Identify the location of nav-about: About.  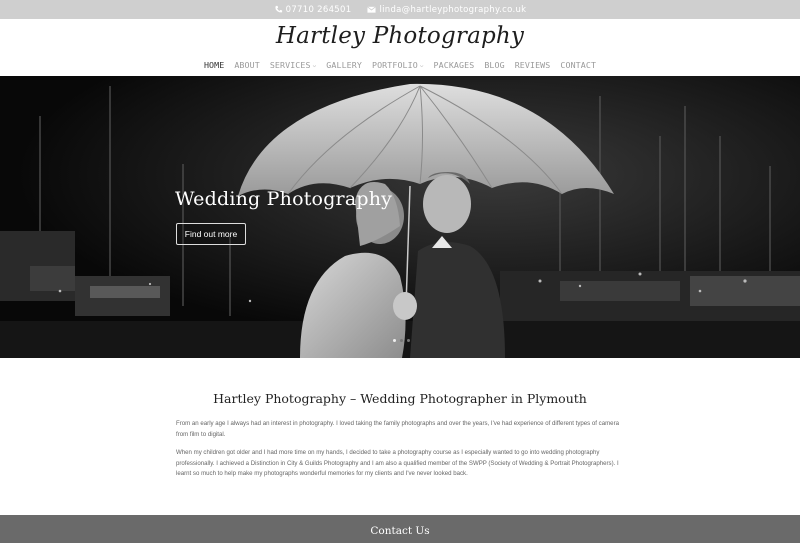
(246, 65).